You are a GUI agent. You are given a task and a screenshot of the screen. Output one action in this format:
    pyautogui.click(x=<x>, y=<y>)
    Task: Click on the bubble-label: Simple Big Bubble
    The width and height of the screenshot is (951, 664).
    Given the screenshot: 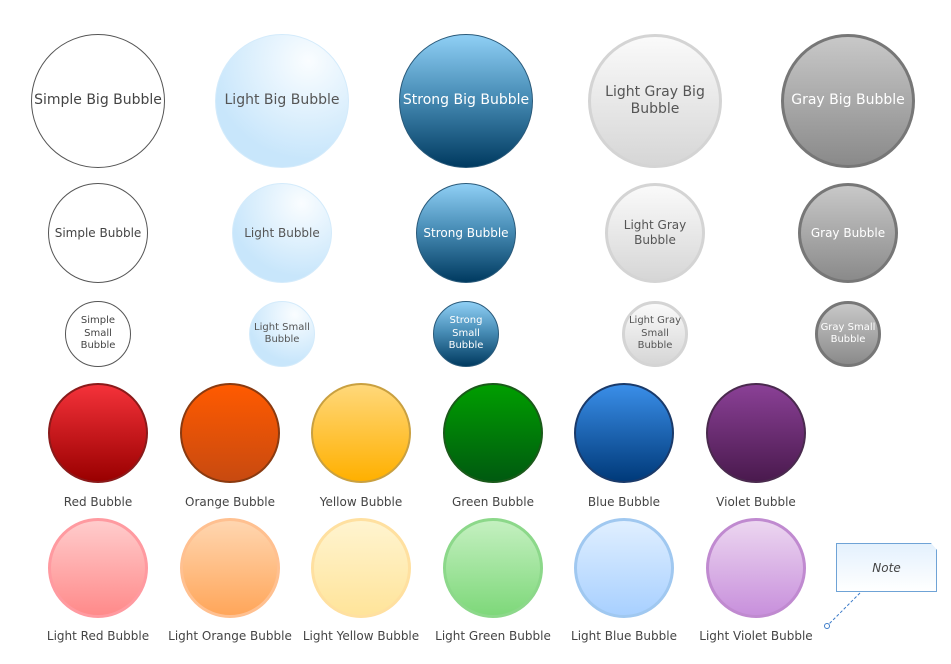 What is the action you would take?
    pyautogui.click(x=98, y=100)
    